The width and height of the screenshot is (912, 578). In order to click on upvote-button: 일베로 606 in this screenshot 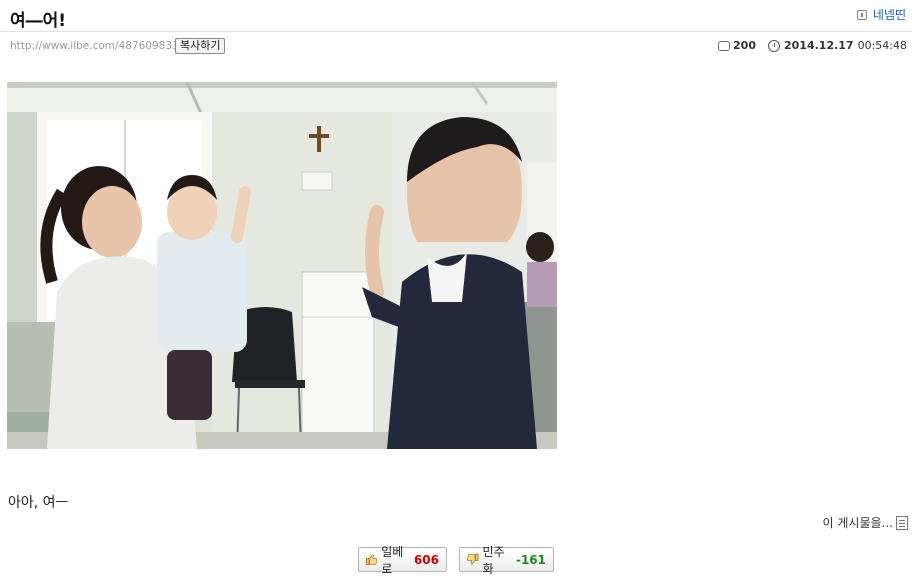, I will do `click(402, 560)`.